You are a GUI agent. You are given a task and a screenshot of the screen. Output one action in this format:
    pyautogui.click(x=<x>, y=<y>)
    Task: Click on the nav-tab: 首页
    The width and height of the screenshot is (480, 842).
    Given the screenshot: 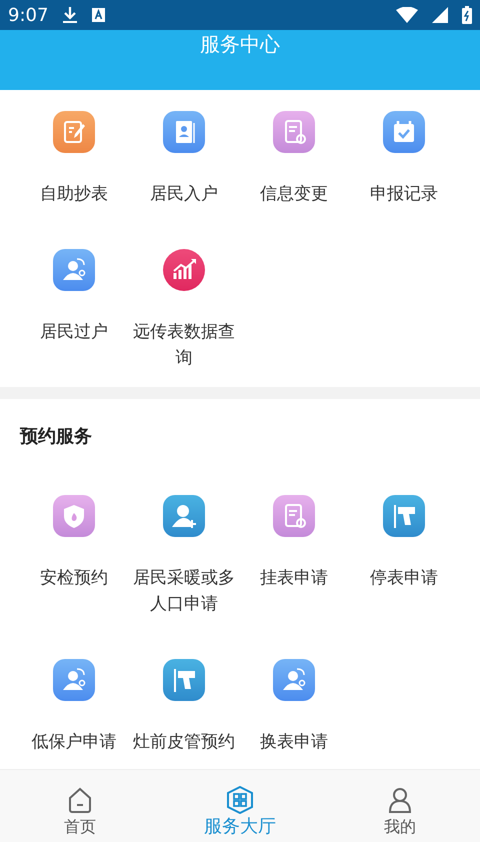 What is the action you would take?
    pyautogui.click(x=80, y=806)
    